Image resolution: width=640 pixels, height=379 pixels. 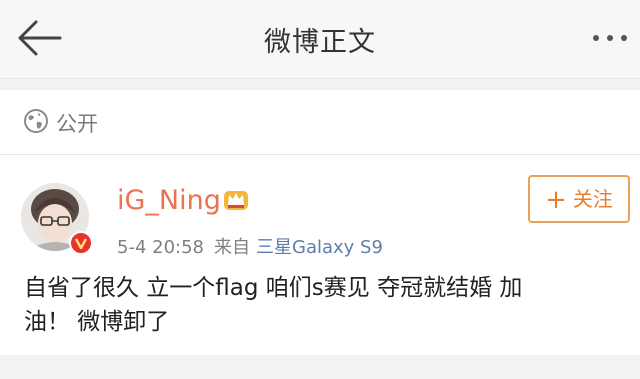 I want to click on username: iG_Ning, so click(x=169, y=200).